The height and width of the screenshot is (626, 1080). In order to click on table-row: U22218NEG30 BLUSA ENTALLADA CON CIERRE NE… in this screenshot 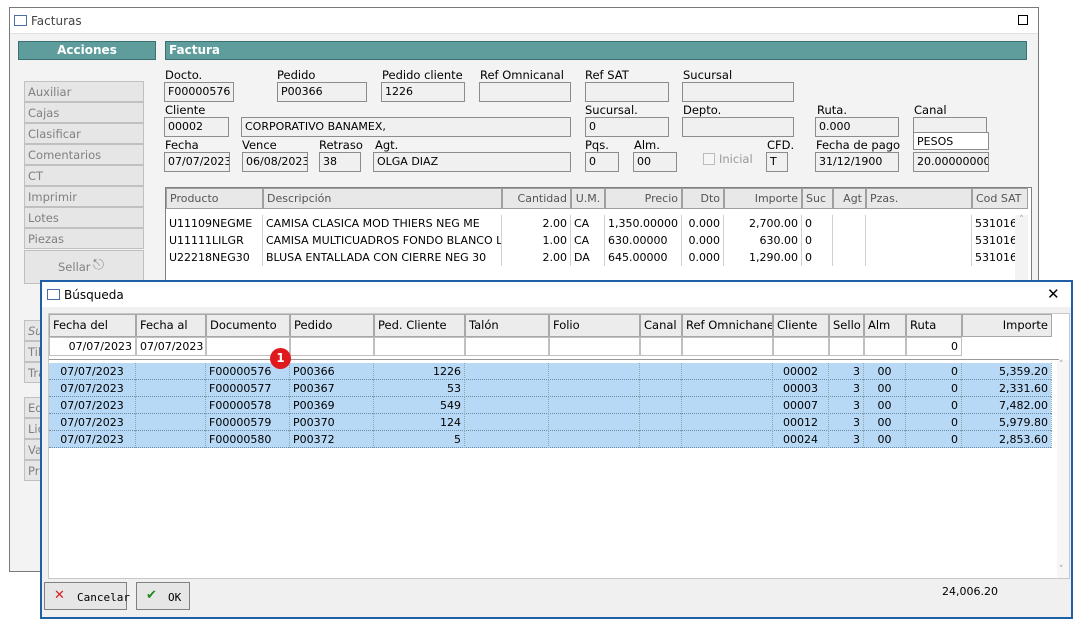, I will do `click(597, 257)`.